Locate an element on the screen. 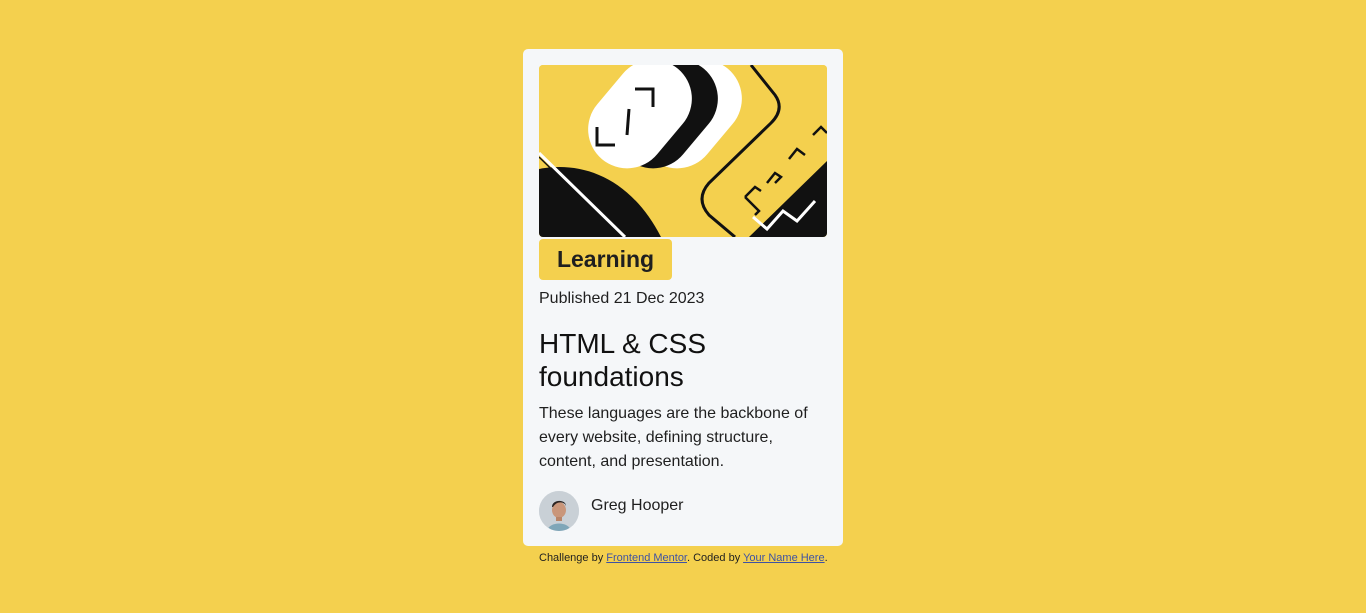 The image size is (1366, 613). hero-illustration is located at coordinates (683, 151).